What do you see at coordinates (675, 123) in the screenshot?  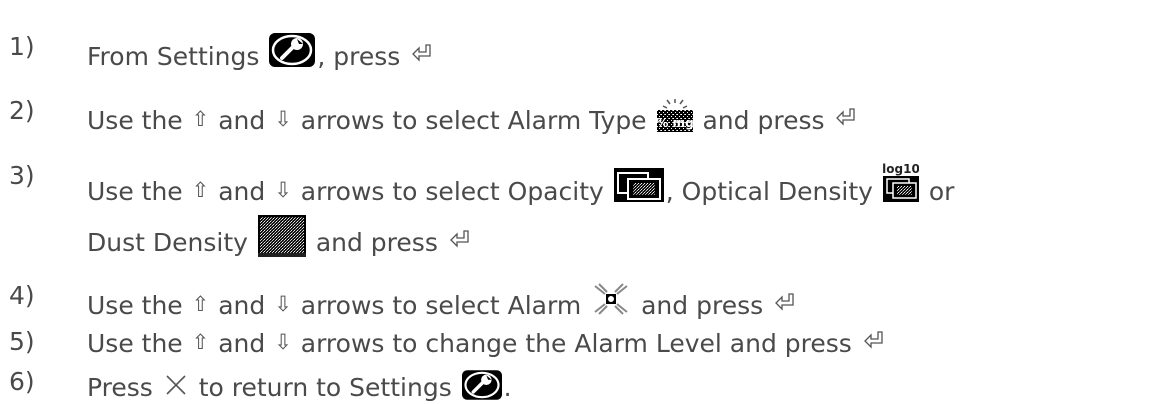 I see `svg-text: % mg` at bounding box center [675, 123].